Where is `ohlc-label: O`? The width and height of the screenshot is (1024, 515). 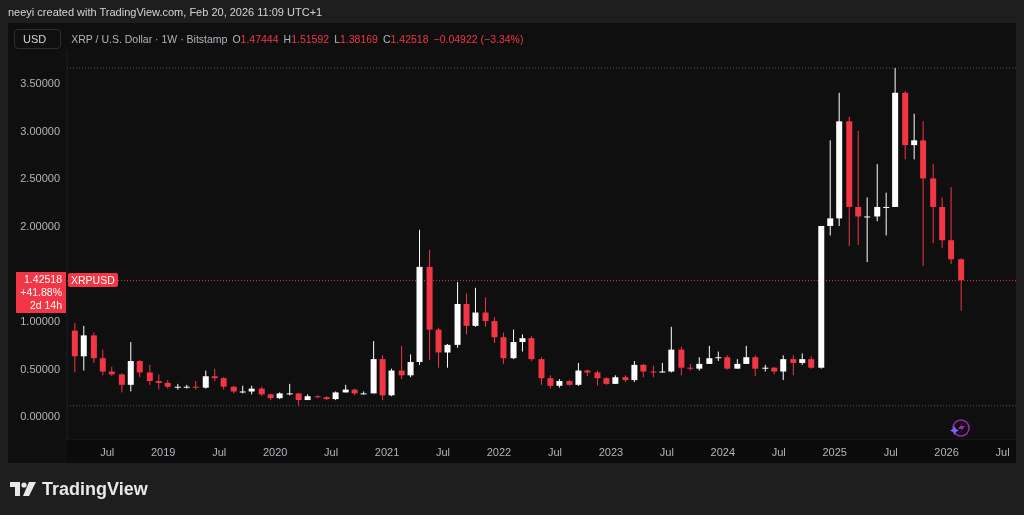
ohlc-label: O is located at coordinates (236, 39).